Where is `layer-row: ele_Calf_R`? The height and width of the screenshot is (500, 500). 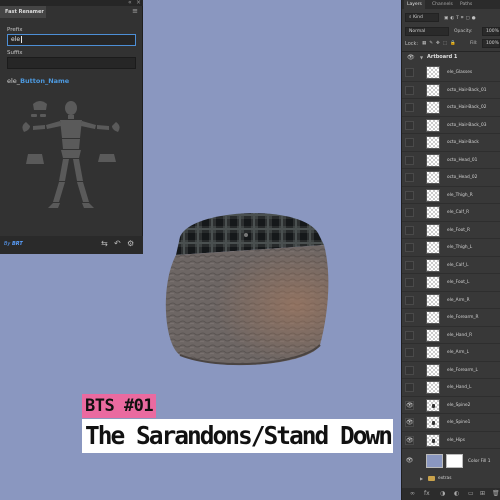
layer-row: ele_Calf_R is located at coordinates (451, 213).